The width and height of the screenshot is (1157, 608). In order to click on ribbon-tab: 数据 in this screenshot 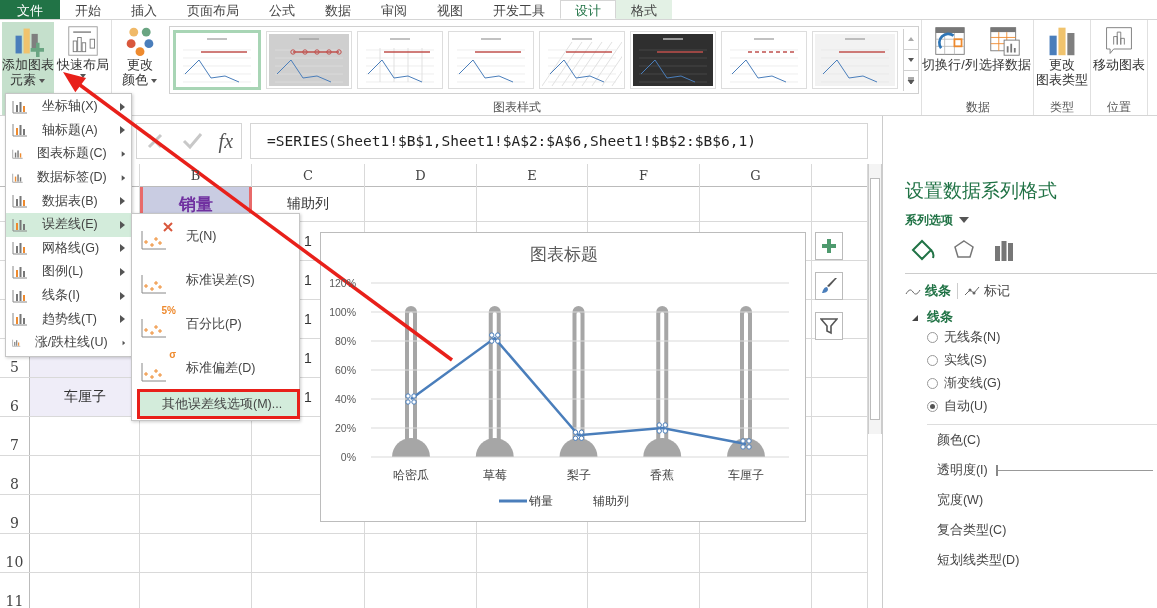, I will do `click(338, 9)`.